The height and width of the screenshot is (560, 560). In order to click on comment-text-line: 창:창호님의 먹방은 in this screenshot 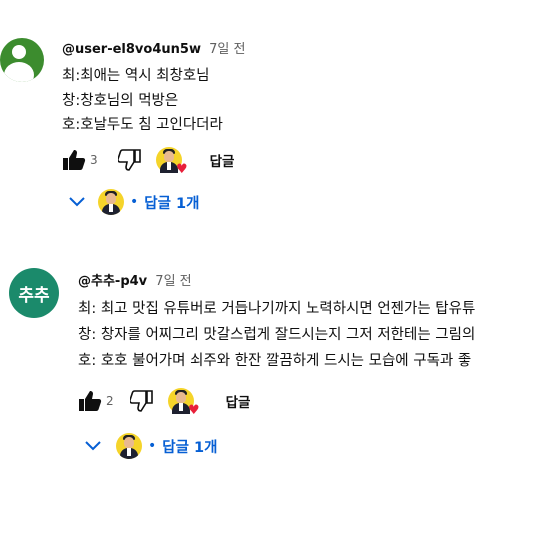, I will do `click(120, 101)`.